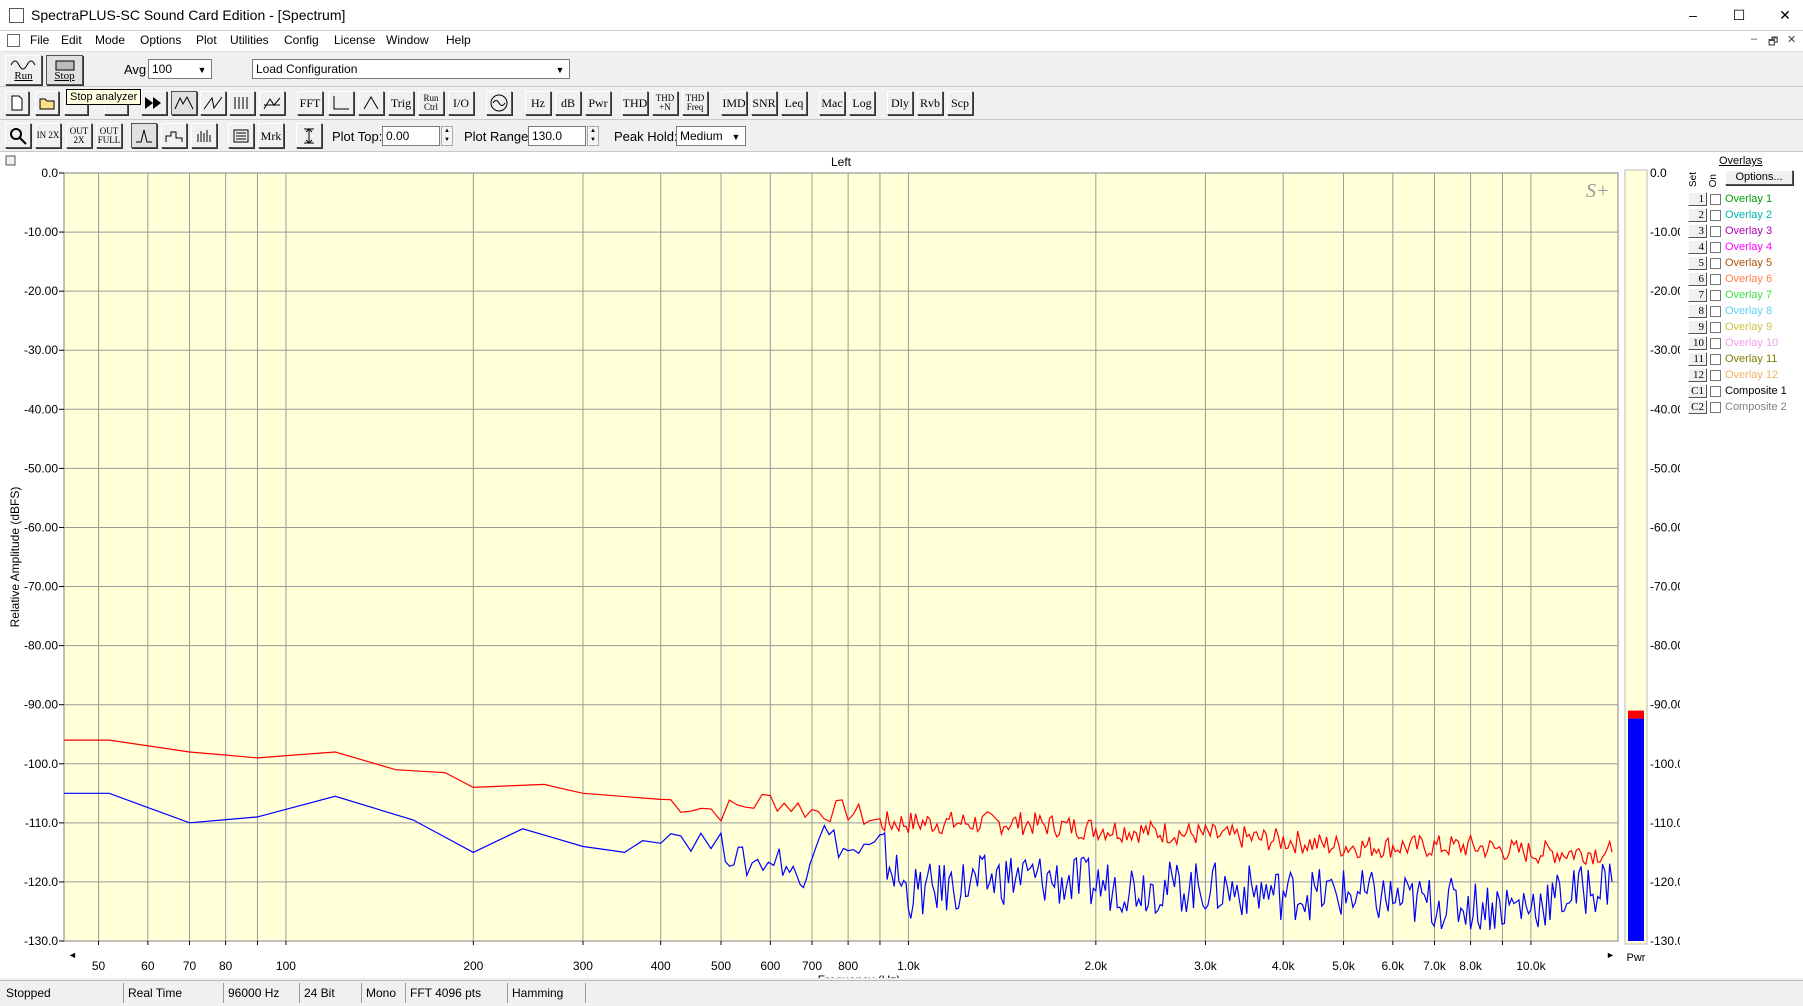  What do you see at coordinates (272, 103) in the screenshot?
I see `3d-surface-icon` at bounding box center [272, 103].